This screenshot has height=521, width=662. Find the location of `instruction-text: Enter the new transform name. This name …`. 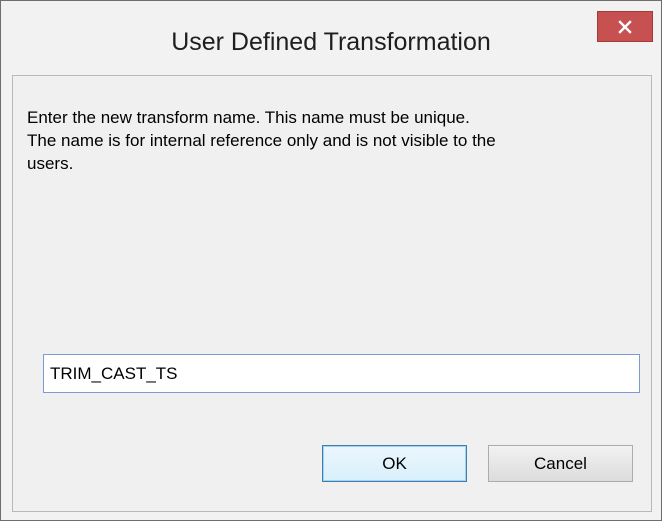

instruction-text: Enter the new transform name. This name … is located at coordinates (261, 140).